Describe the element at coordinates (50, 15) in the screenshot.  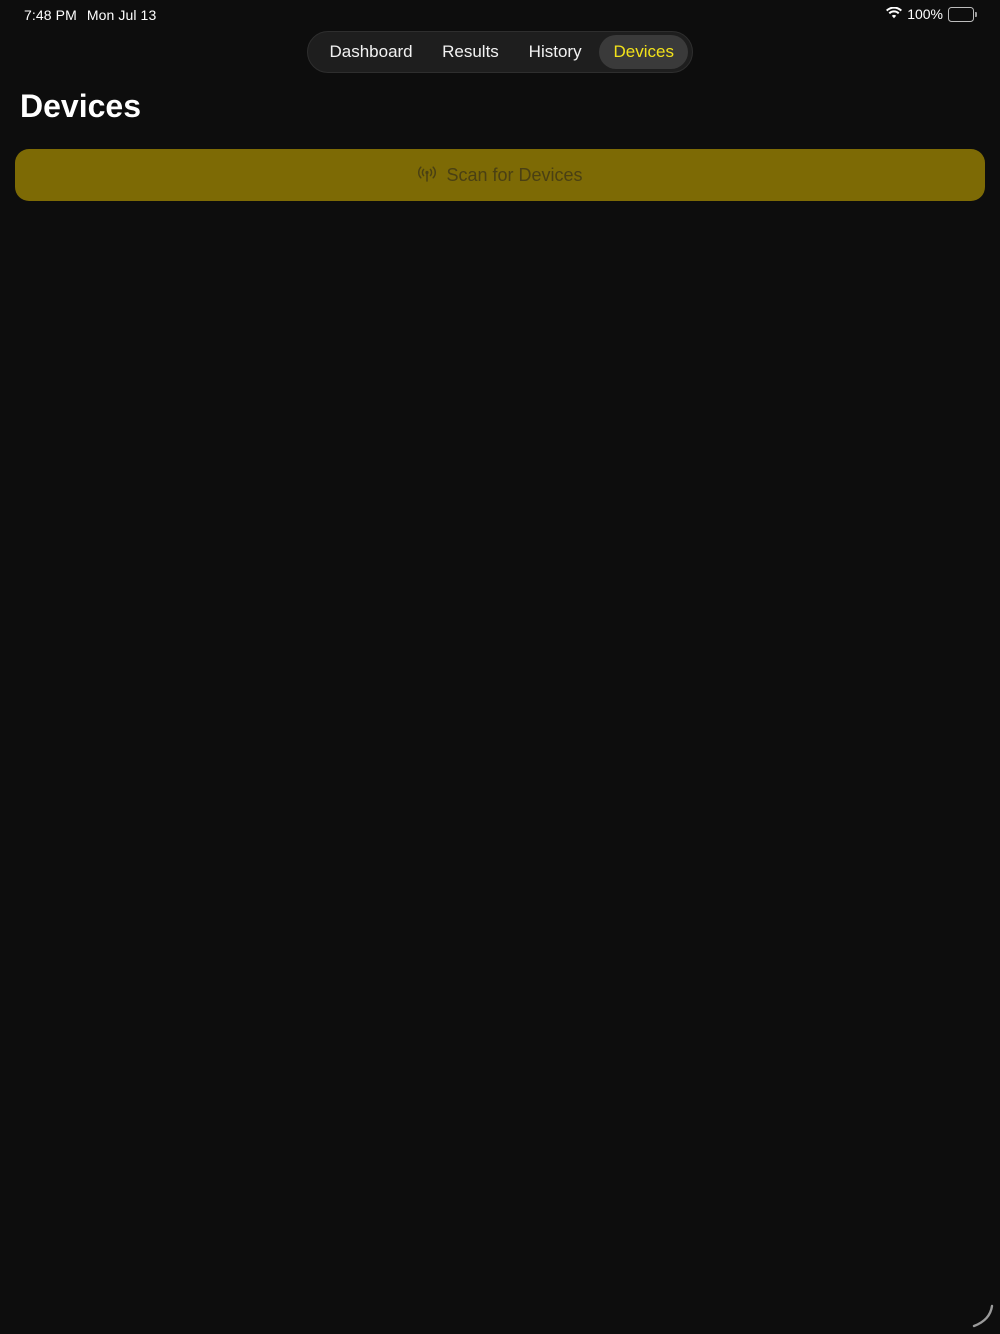
I see `status-time: 7:48 PM` at that location.